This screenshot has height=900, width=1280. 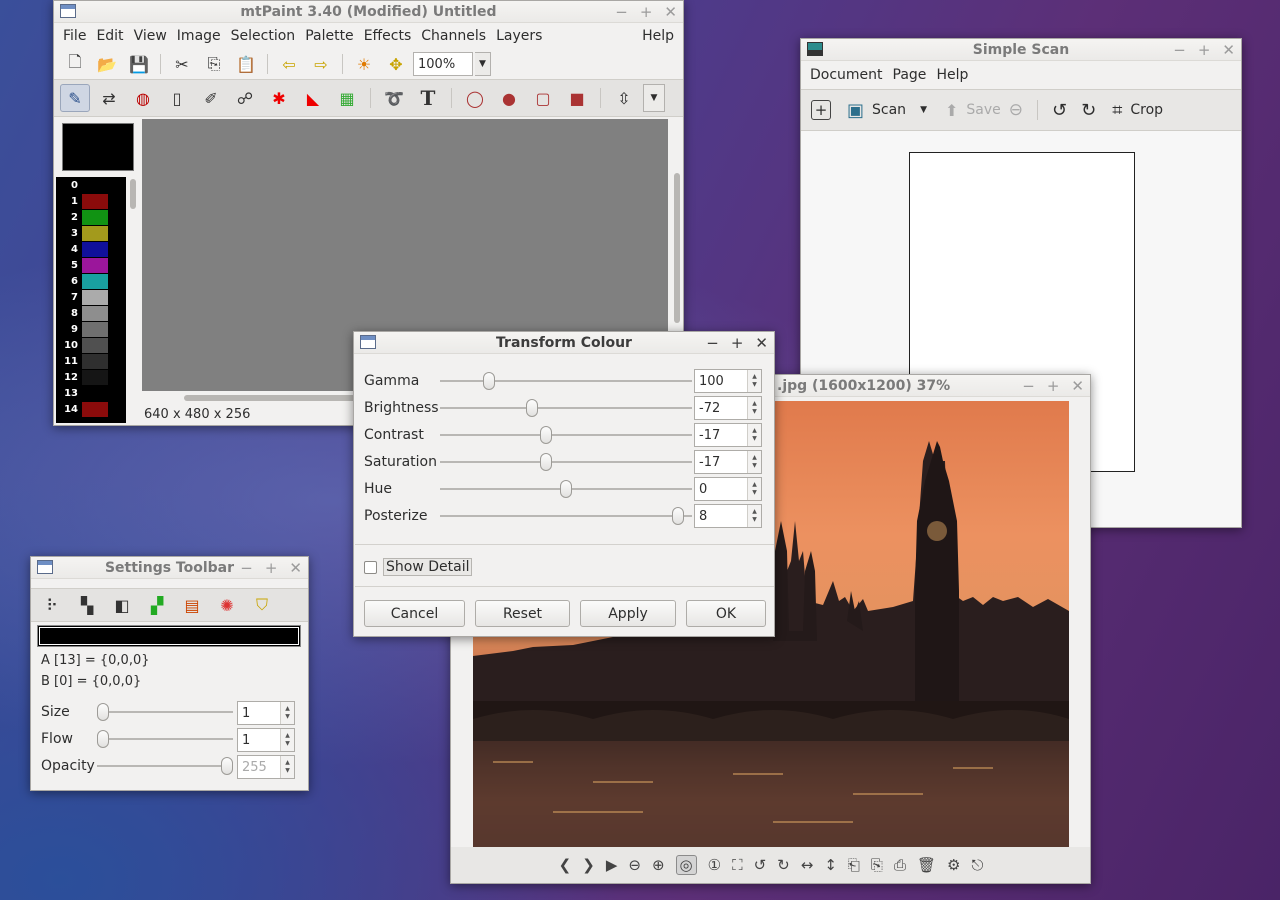 I want to click on apply-button: Apply, so click(x=628, y=613).